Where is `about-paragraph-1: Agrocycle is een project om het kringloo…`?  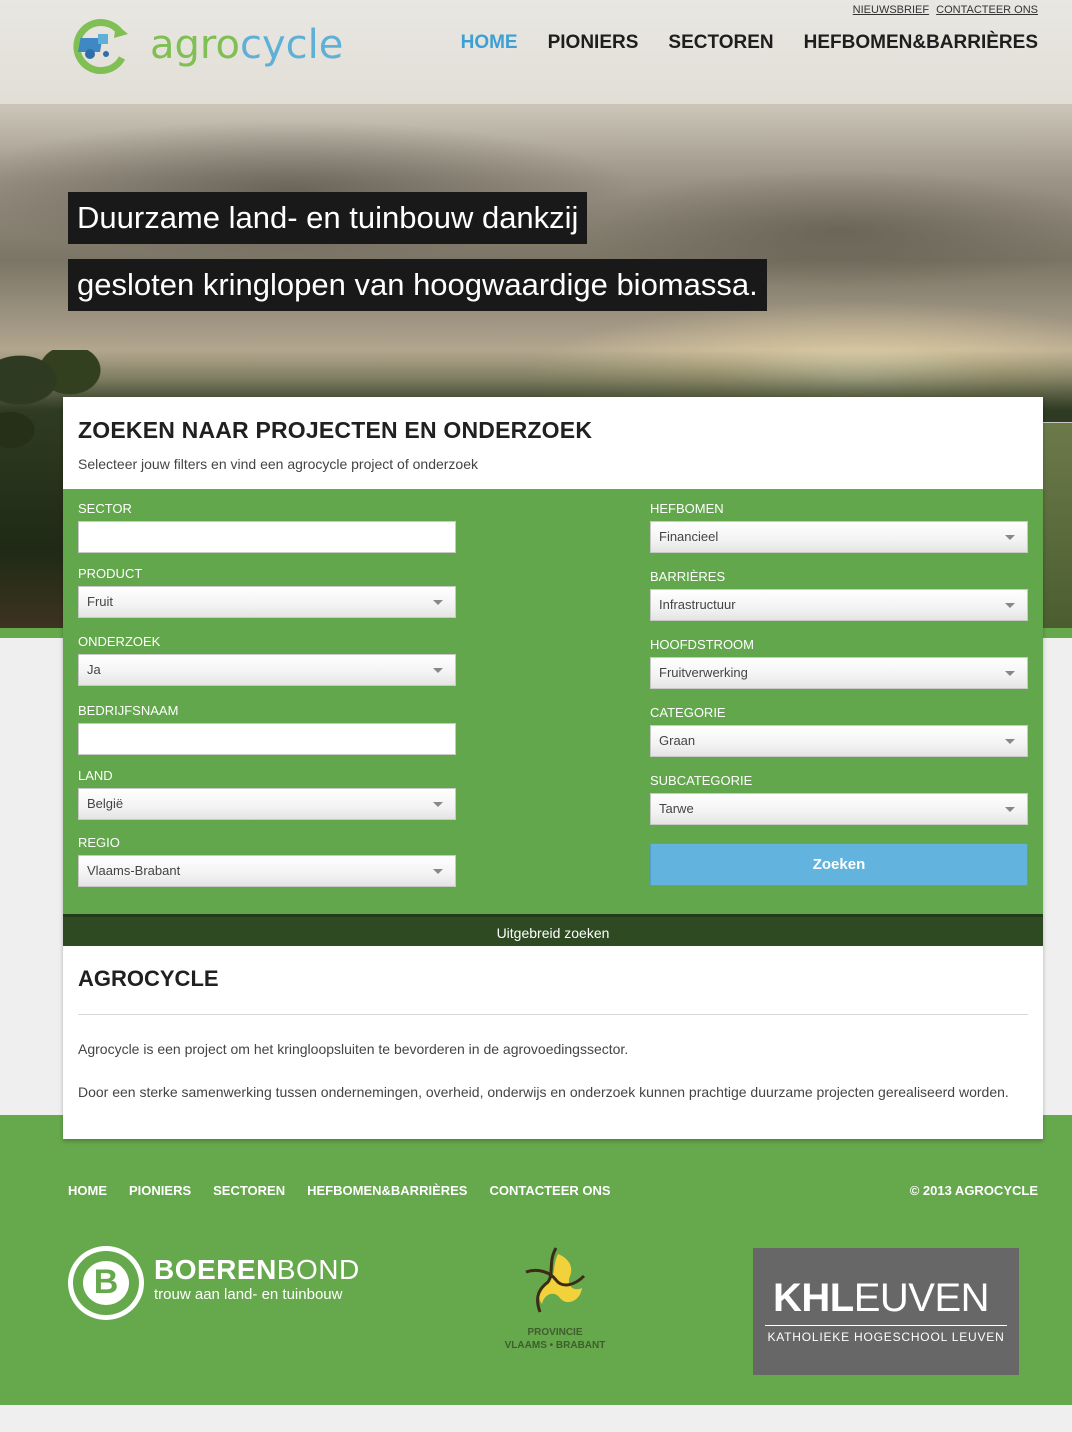
about-paragraph-1: Agrocycle is een project om het kringloo… is located at coordinates (353, 1049).